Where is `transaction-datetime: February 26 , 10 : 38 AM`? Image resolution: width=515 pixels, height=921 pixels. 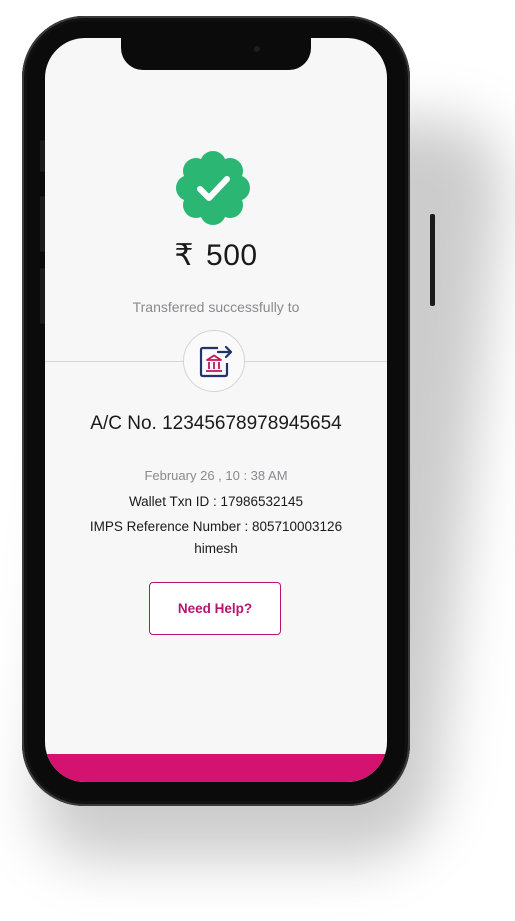 transaction-datetime: February 26 , 10 : 38 AM is located at coordinates (216, 475).